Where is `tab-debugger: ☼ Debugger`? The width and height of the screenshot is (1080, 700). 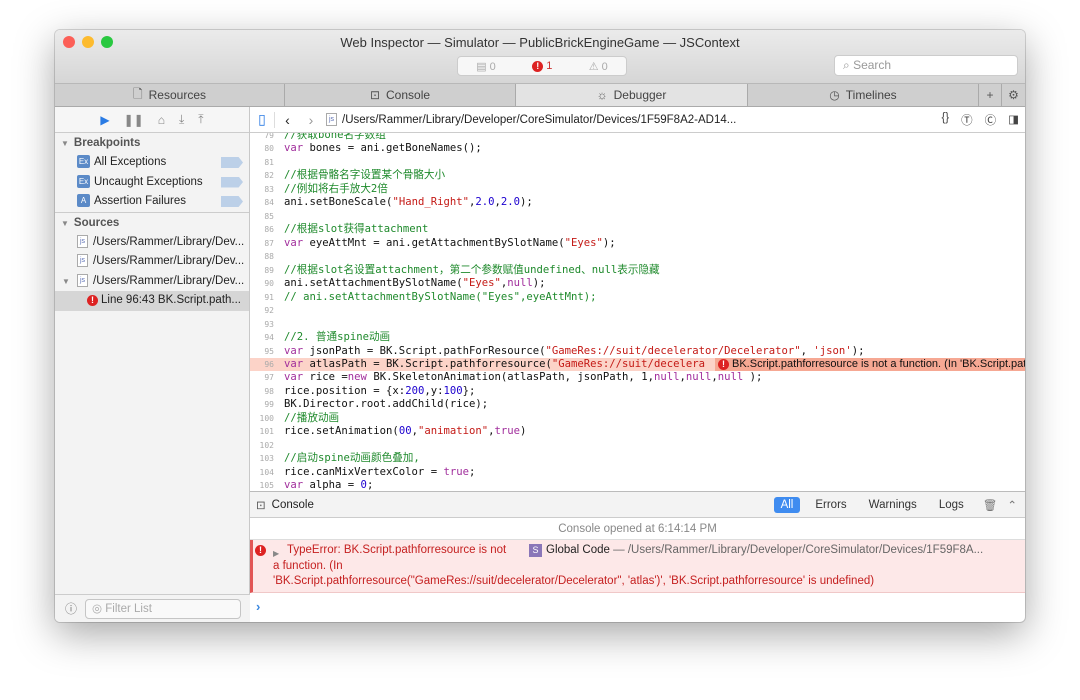
tab-debugger: ☼ Debugger is located at coordinates (632, 95).